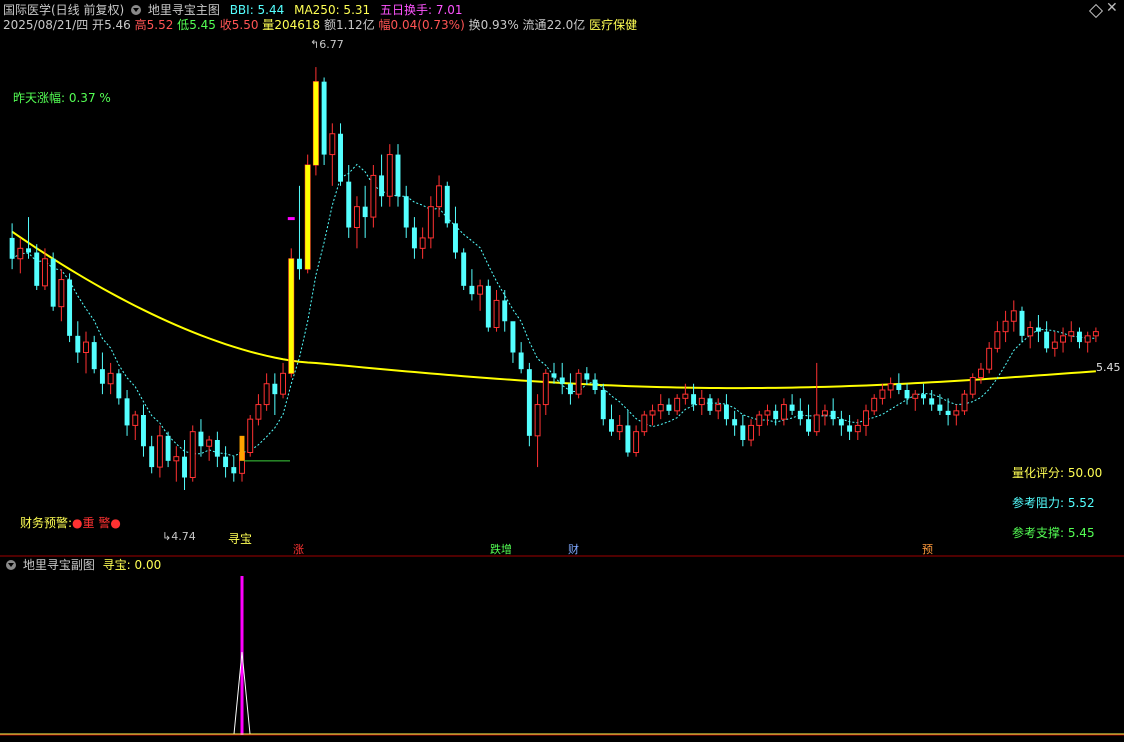 This screenshot has height=742, width=1124. I want to click on sub-value-label: 寻宝: 0.00, so click(132, 565).